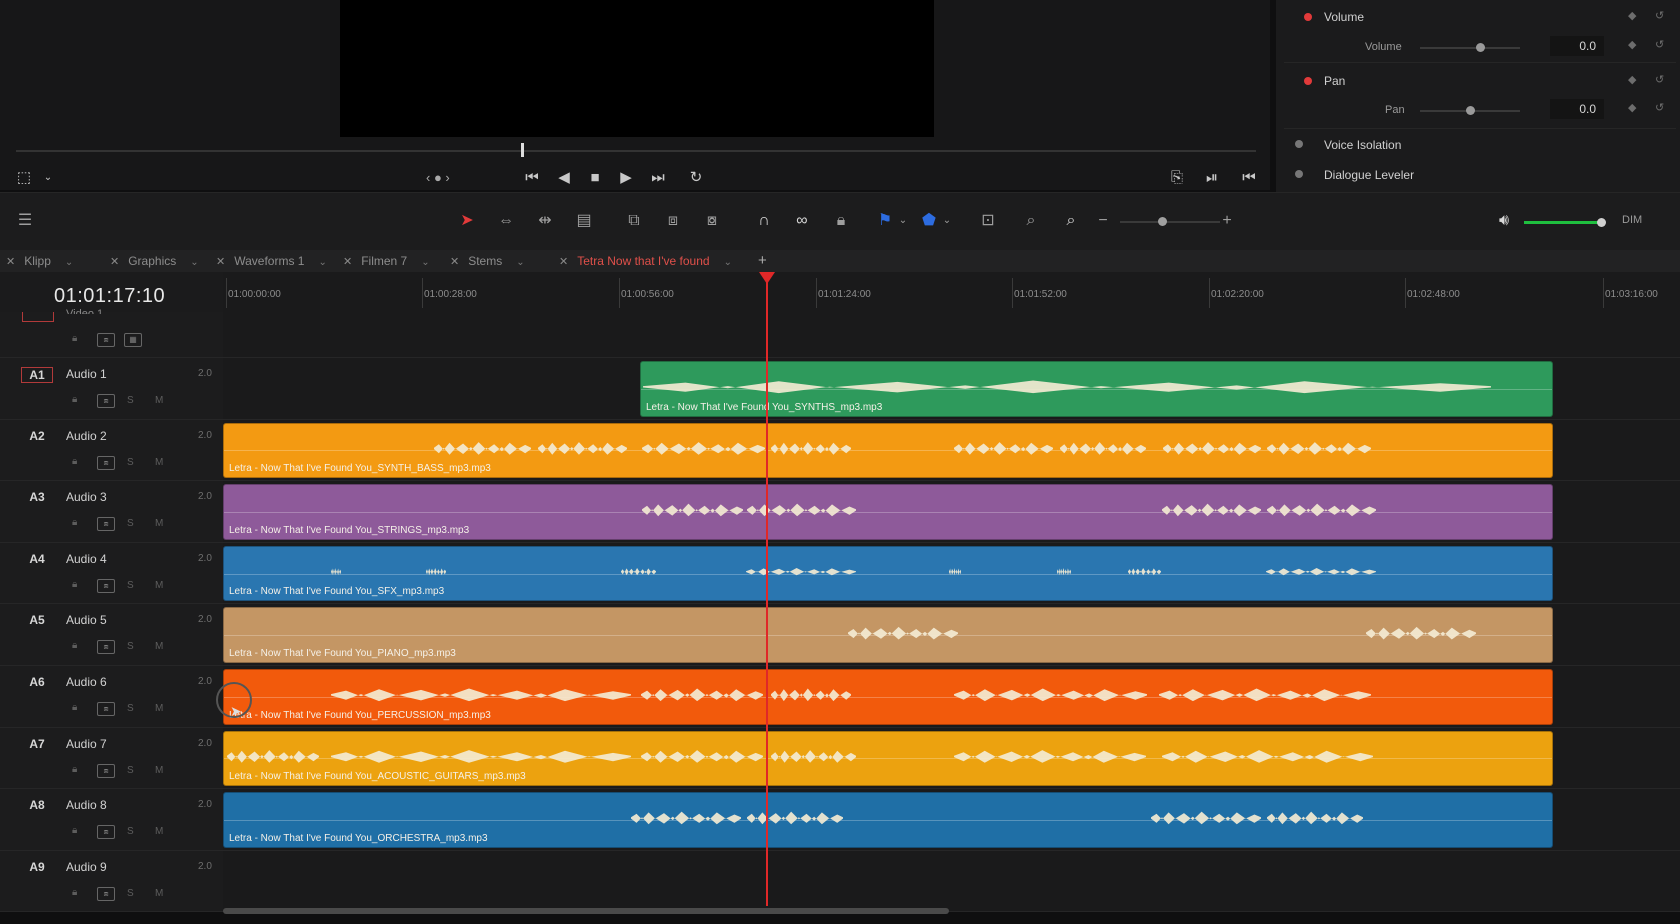 The image size is (1680, 924). Describe the element at coordinates (1299, 174) in the screenshot. I see `dialogue-leveler-toggle` at that location.